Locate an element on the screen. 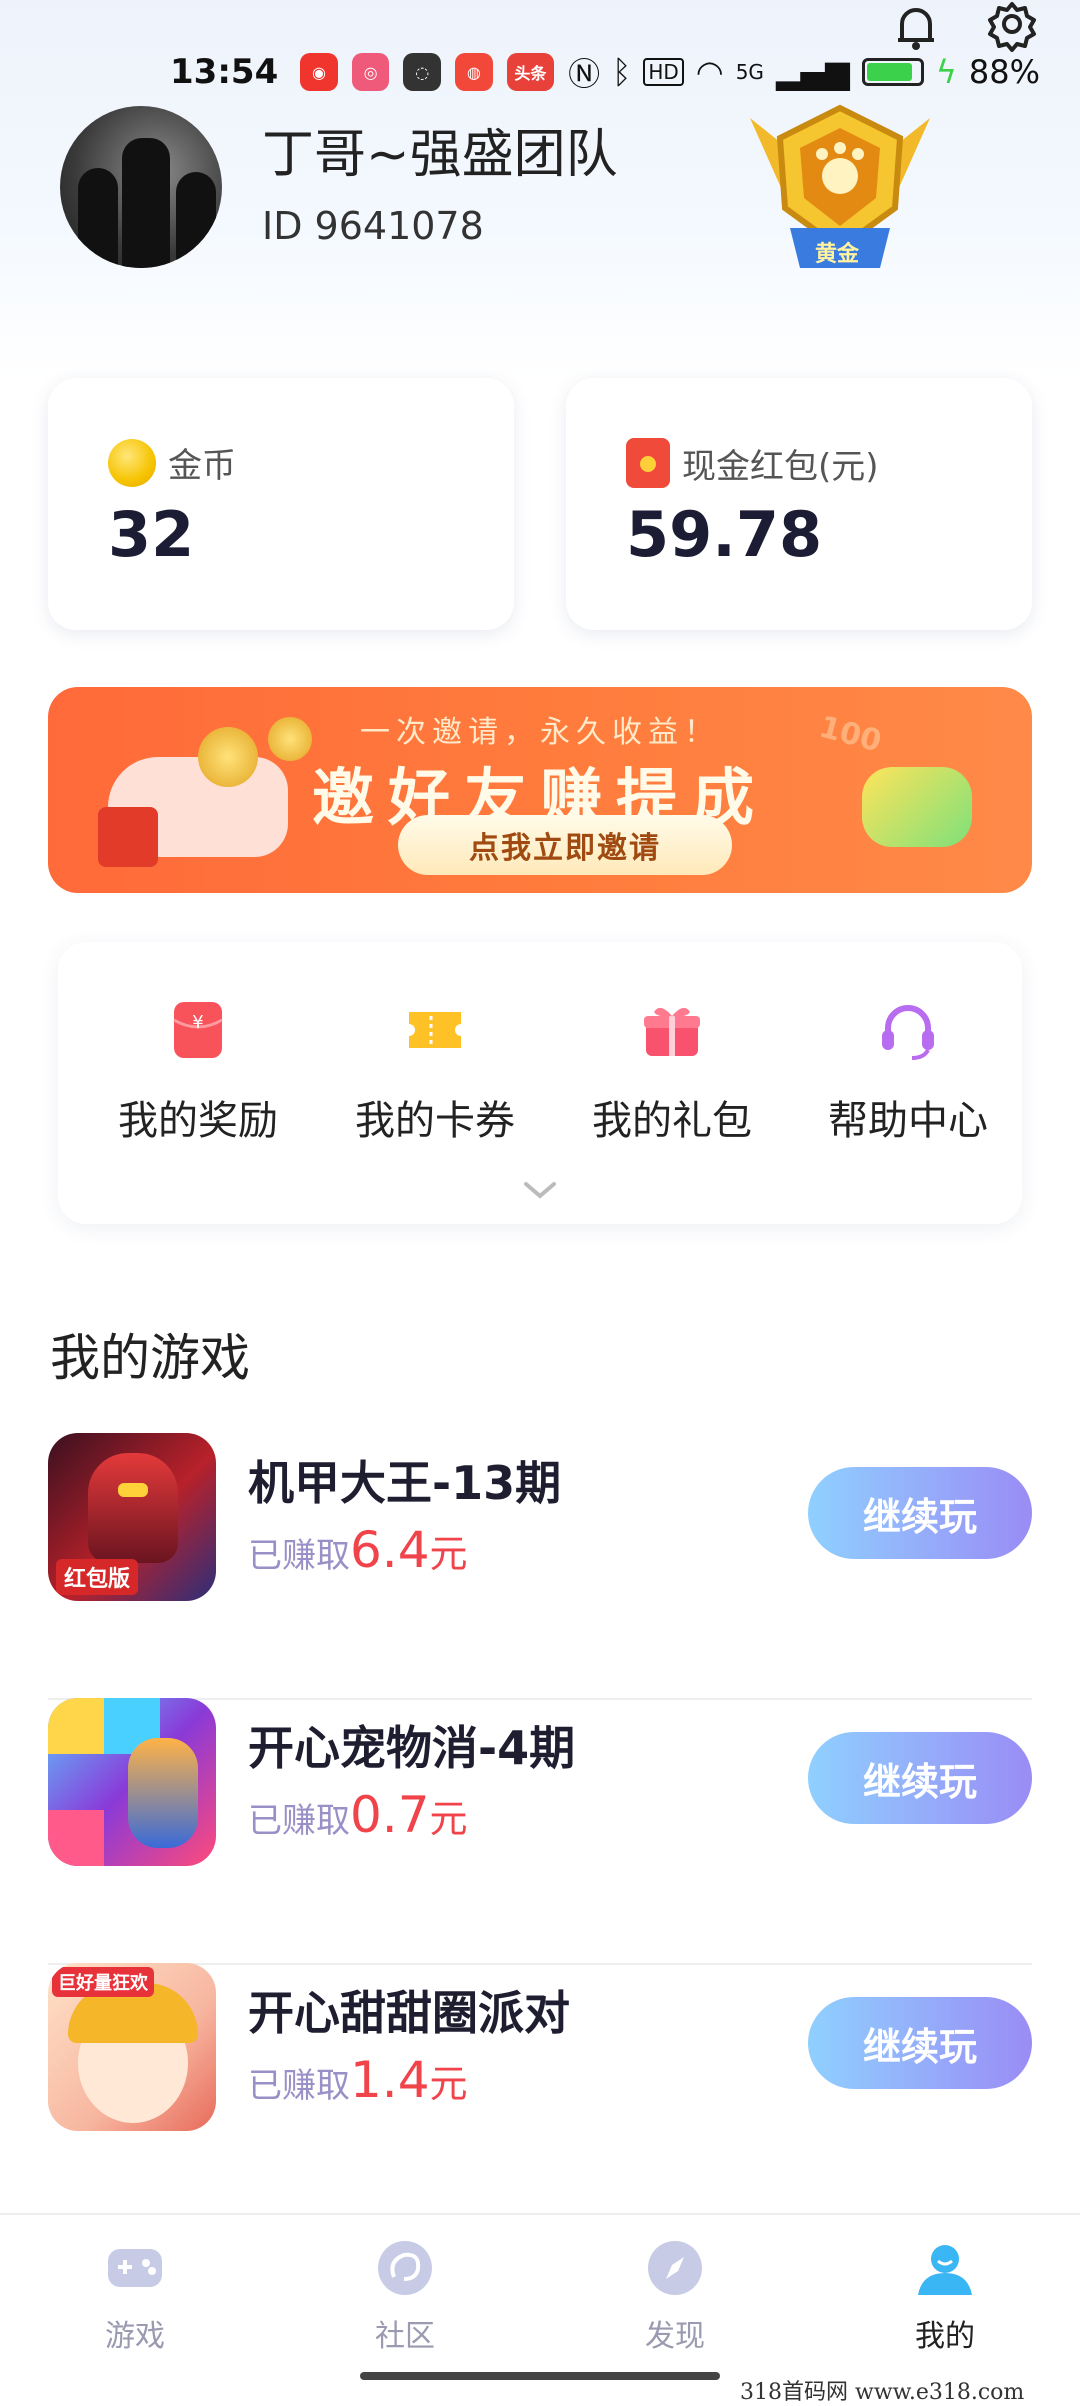 Image resolution: width=1080 pixels, height=2406 pixels. coins-card: 金币 32 is located at coordinates (281, 504).